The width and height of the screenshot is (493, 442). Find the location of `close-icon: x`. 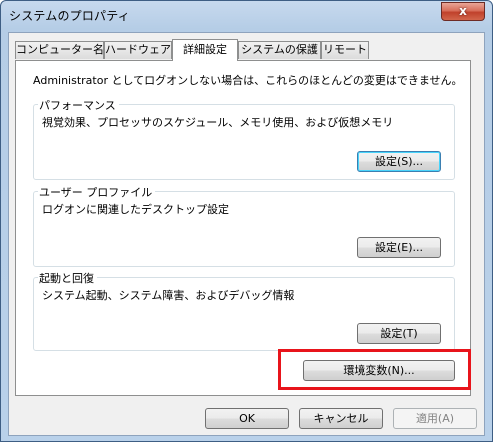

close-icon: x is located at coordinates (463, 11).